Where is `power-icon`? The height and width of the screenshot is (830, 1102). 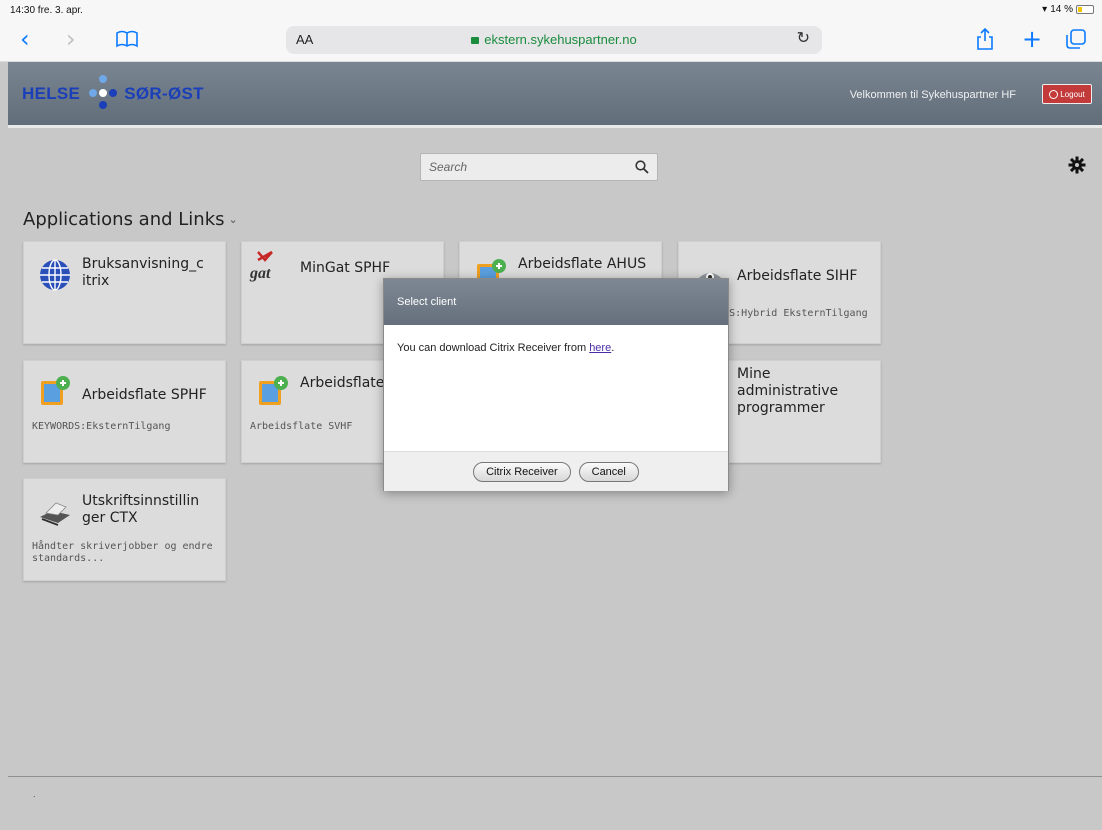 power-icon is located at coordinates (1054, 94).